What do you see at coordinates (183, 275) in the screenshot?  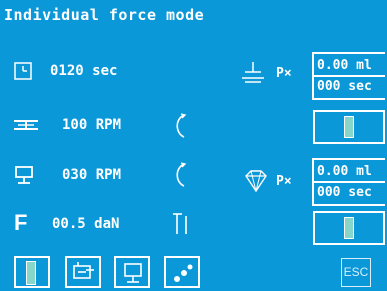 I see `droplets-icon` at bounding box center [183, 275].